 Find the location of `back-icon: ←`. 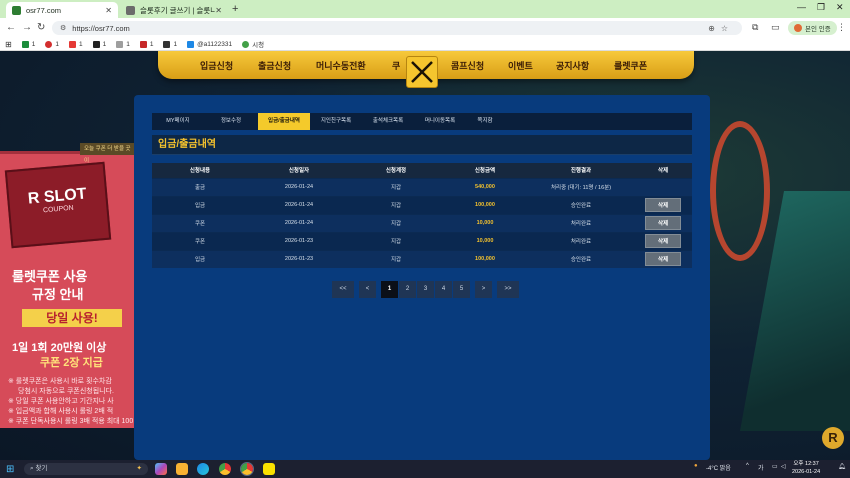

back-icon: ← is located at coordinates (11, 27).